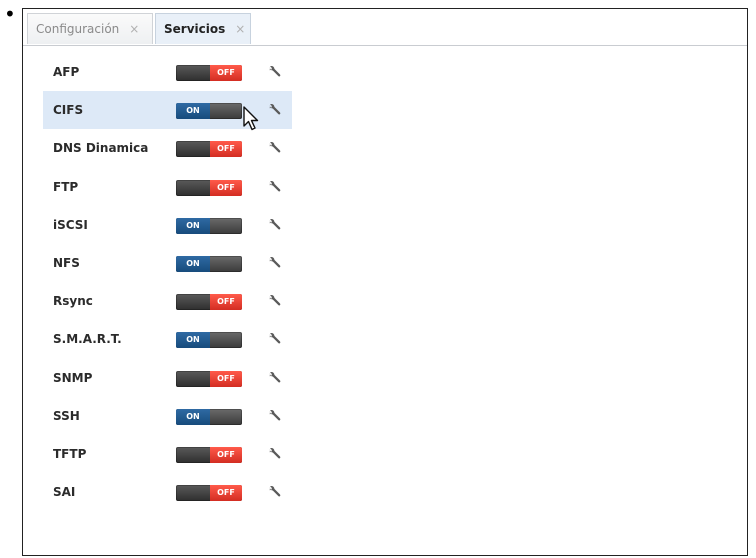 The height and width of the screenshot is (558, 756). What do you see at coordinates (101, 148) in the screenshot?
I see `service-name: DNS Dinamica` at bounding box center [101, 148].